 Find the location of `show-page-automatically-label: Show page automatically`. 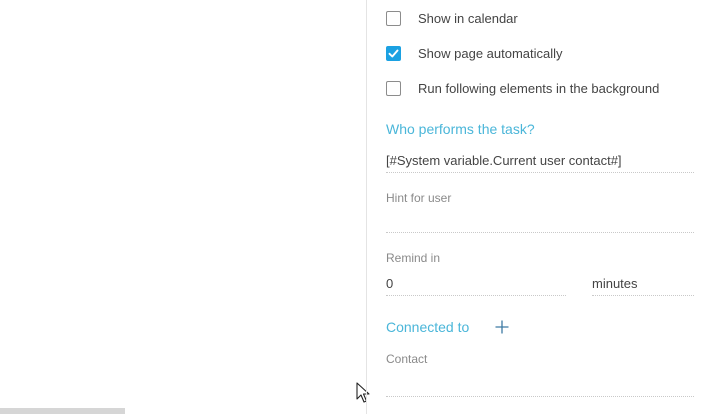

show-page-automatically-label: Show page automatically is located at coordinates (490, 53).